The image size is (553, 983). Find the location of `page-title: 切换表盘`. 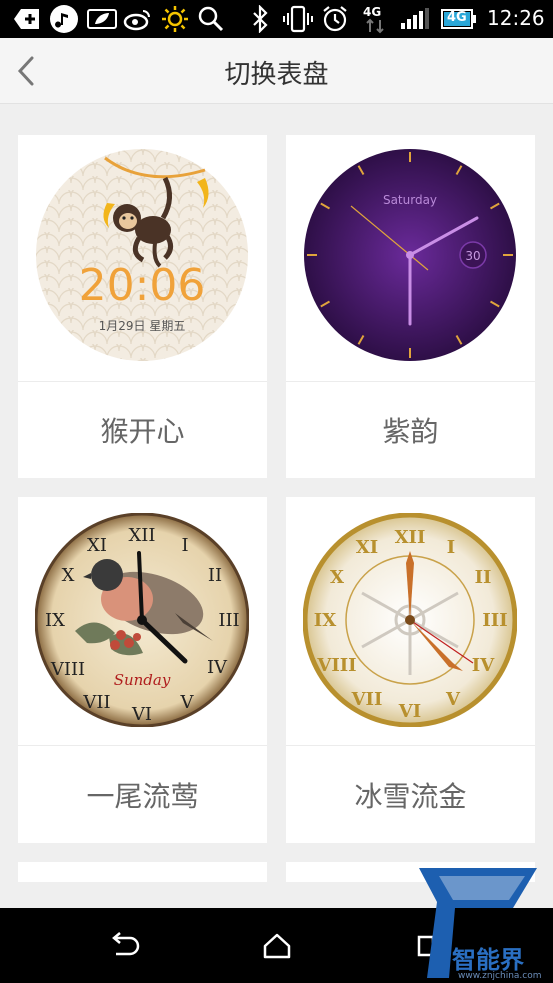

page-title: 切换表盘 is located at coordinates (276, 75).